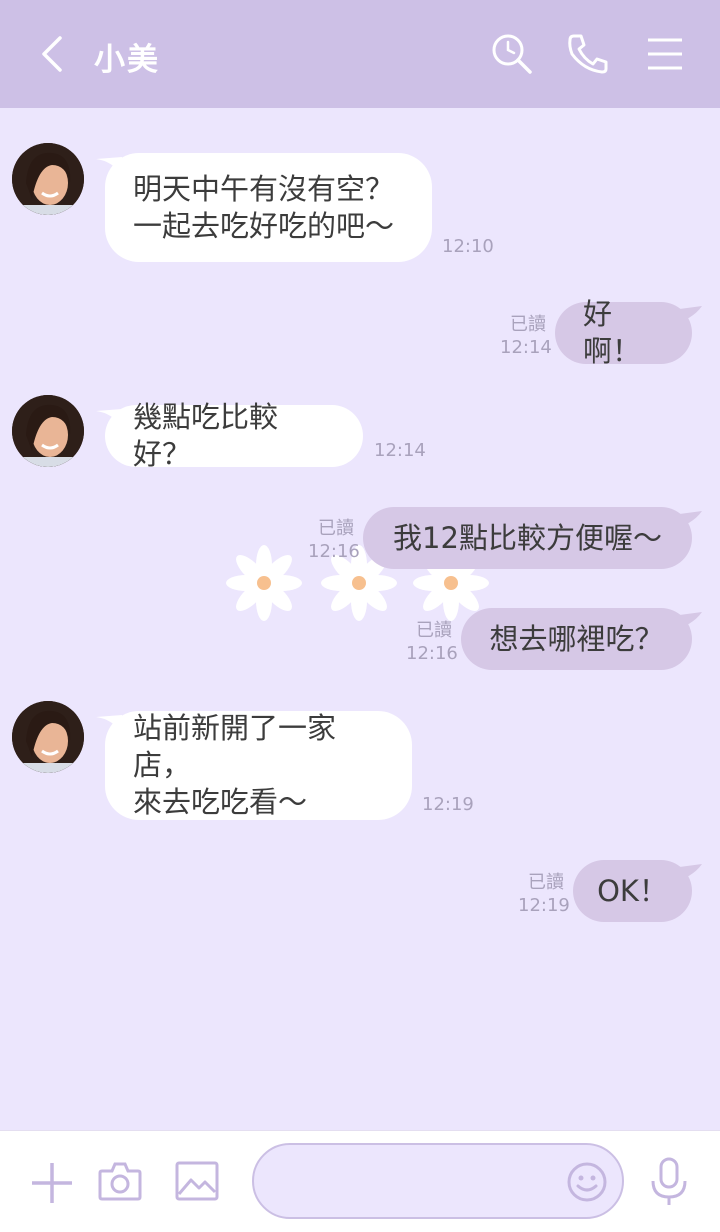 The height and width of the screenshot is (1232, 720). Describe the element at coordinates (268, 207) in the screenshot. I see `incoming-message-bubble: 明天中午有沒有空？ 一起去吃好吃的吧～` at that location.